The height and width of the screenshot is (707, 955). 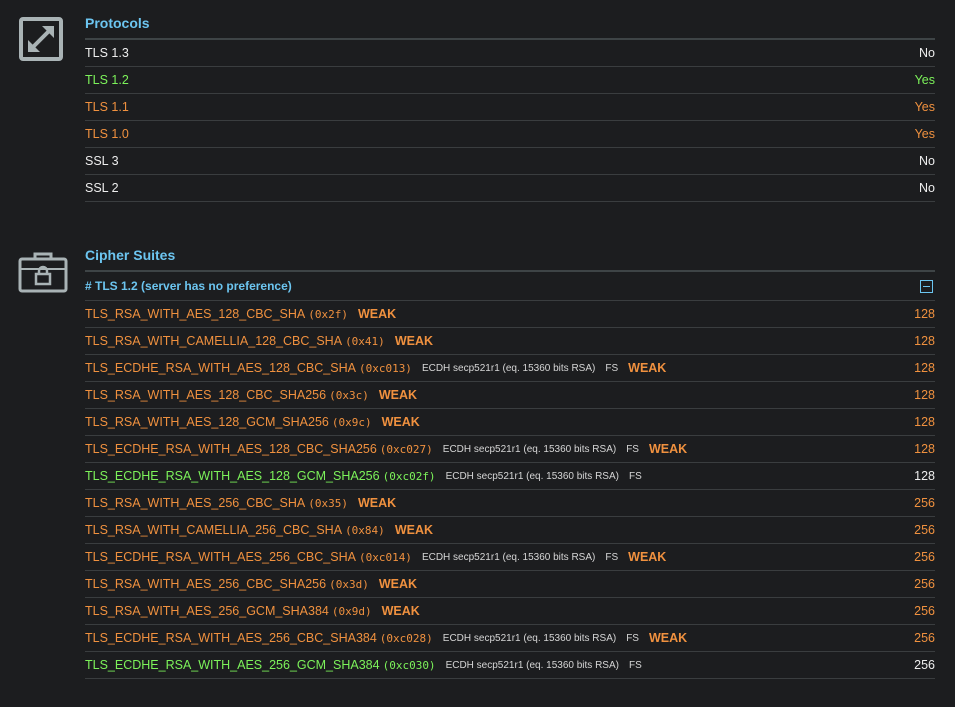 What do you see at coordinates (220, 557) in the screenshot?
I see `cipher-name: TLS_ECDHE_RSA_WITH_AES_256_CBC_SHA` at bounding box center [220, 557].